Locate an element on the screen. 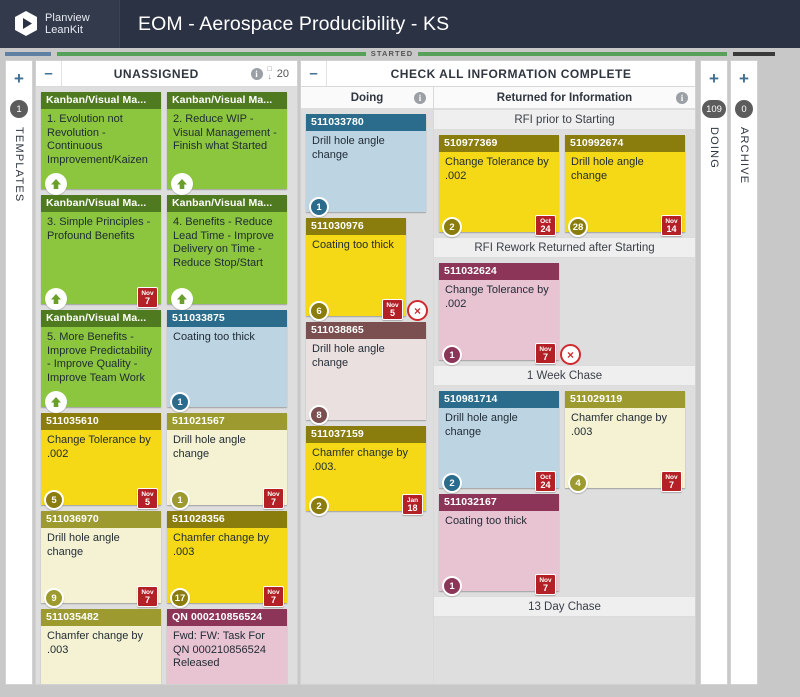 This screenshot has height=697, width=800. add-card-doing-button: + is located at coordinates (714, 78).